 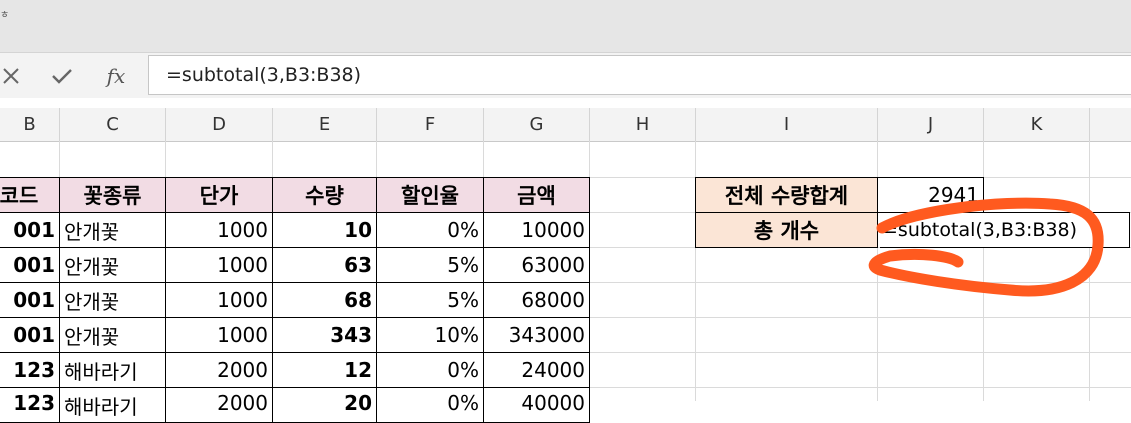 What do you see at coordinates (325, 124) in the screenshot?
I see `column-header-e: E` at bounding box center [325, 124].